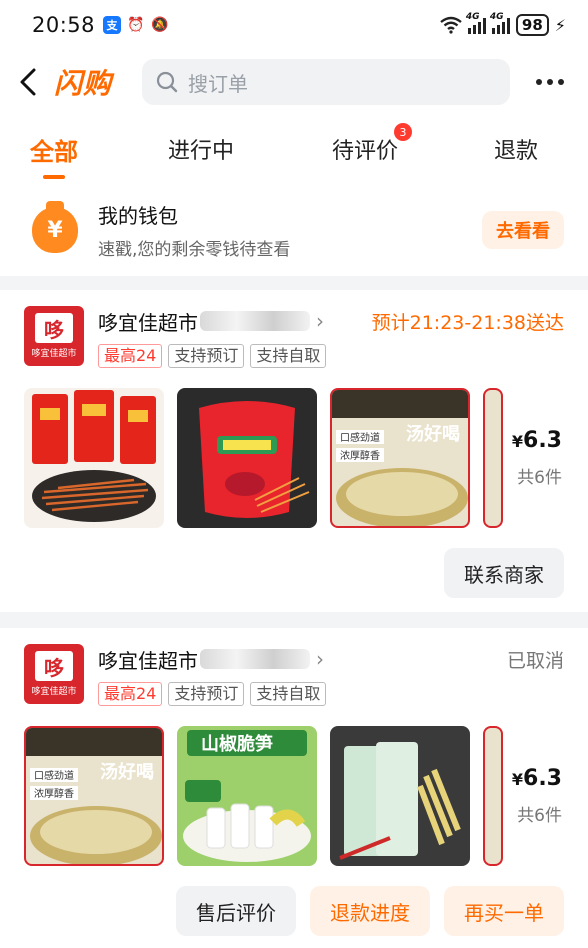  What do you see at coordinates (194, 230) in the screenshot?
I see `wallet-text: 我的钱包 速戳,您的剩余零钱待查看` at bounding box center [194, 230].